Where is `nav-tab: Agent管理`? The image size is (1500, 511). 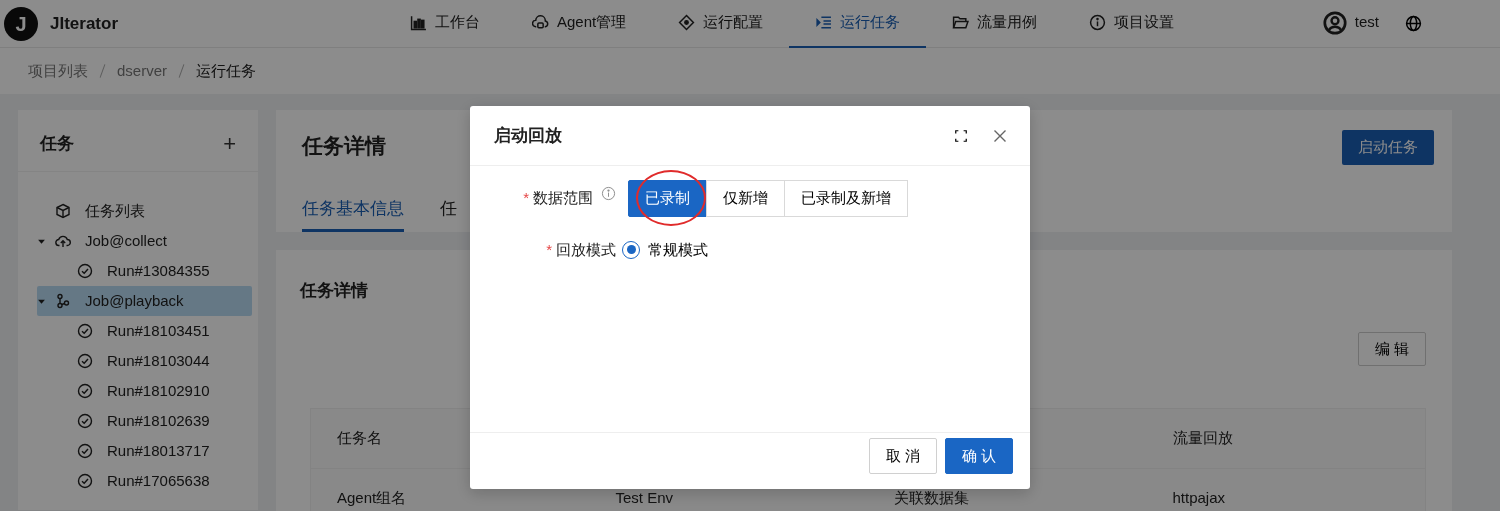
nav-tab: Agent管理 is located at coordinates (579, 24).